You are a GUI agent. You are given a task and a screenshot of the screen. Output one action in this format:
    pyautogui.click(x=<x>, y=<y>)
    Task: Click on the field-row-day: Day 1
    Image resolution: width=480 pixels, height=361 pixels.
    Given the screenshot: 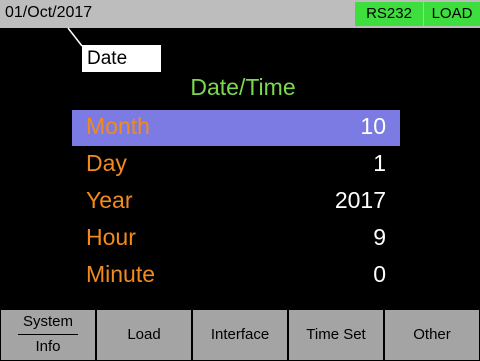 What is the action you would take?
    pyautogui.click(x=236, y=165)
    